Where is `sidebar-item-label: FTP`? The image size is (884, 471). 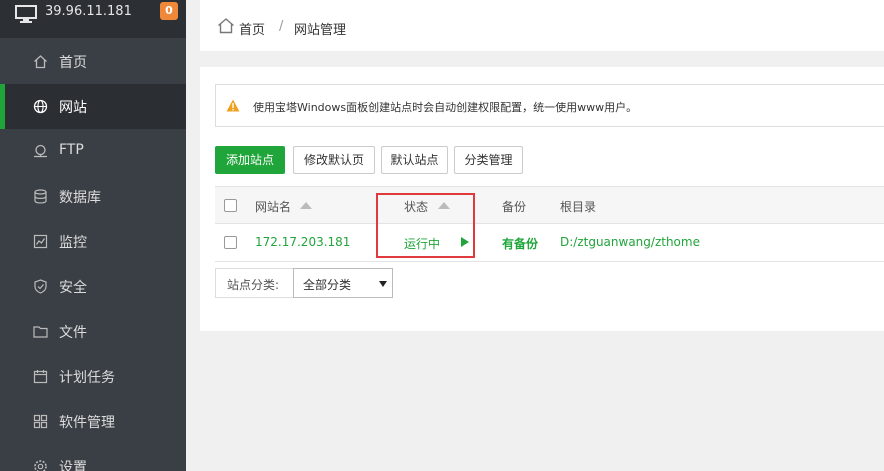
sidebar-item-label: FTP is located at coordinates (71, 150).